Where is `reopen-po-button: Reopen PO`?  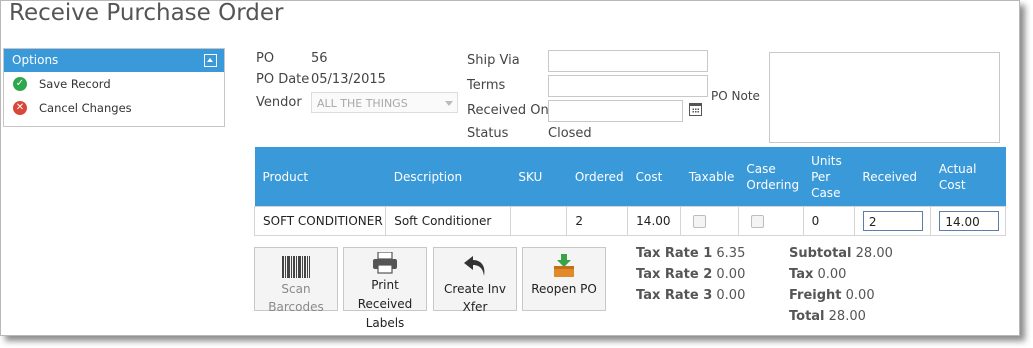 reopen-po-button: Reopen PO is located at coordinates (564, 279).